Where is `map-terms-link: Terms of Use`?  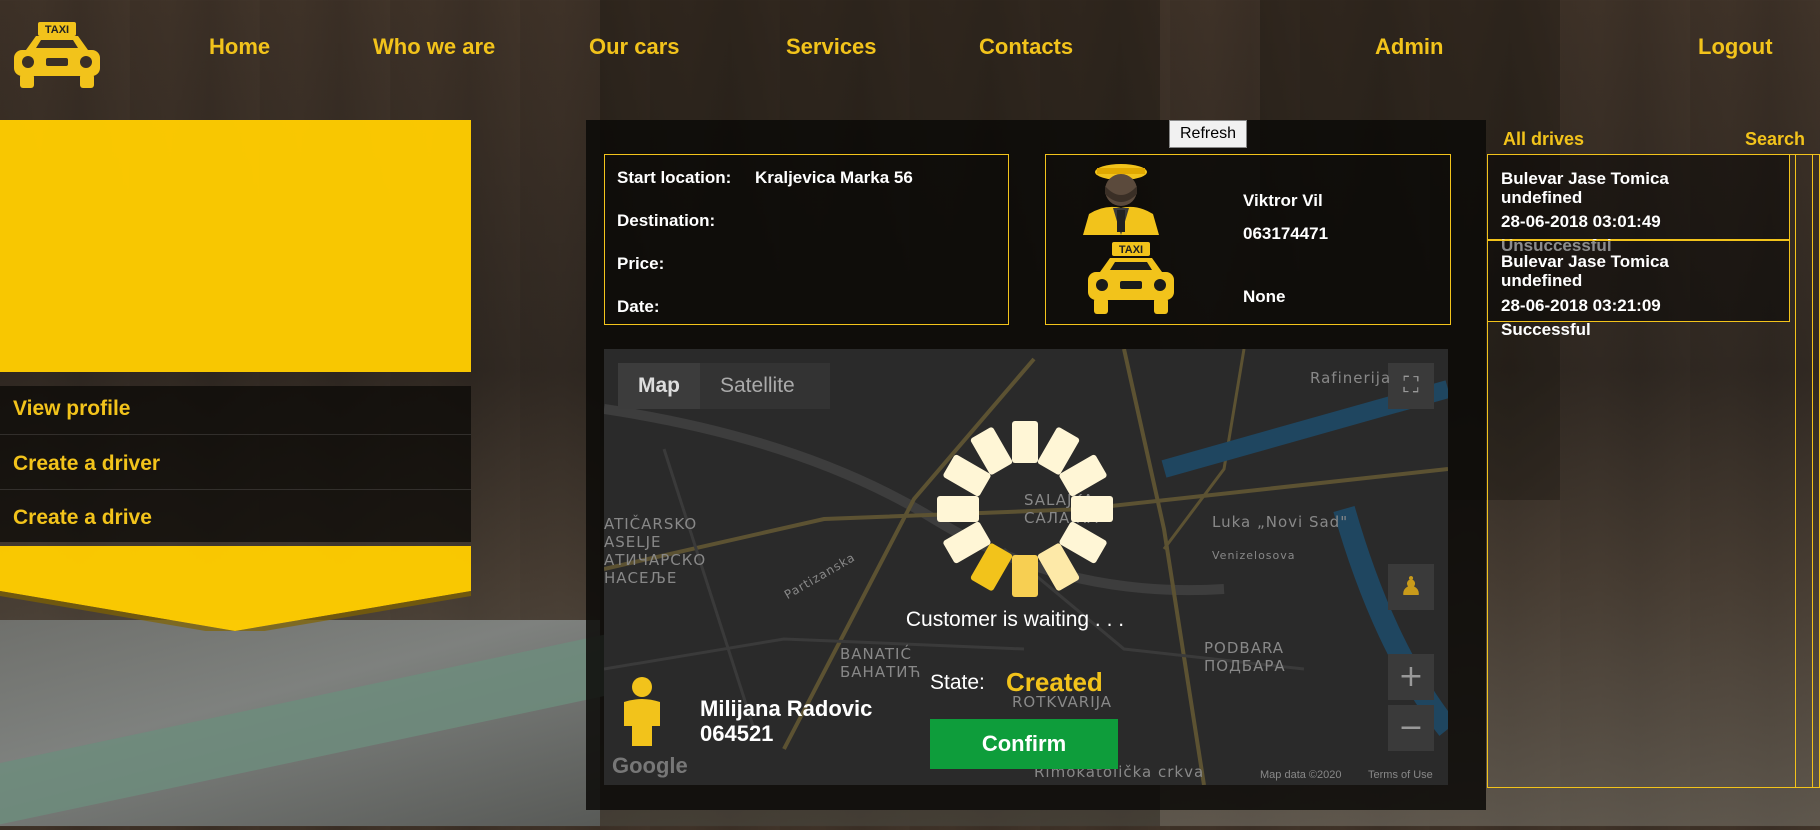 map-terms-link: Terms of Use is located at coordinates (1400, 775).